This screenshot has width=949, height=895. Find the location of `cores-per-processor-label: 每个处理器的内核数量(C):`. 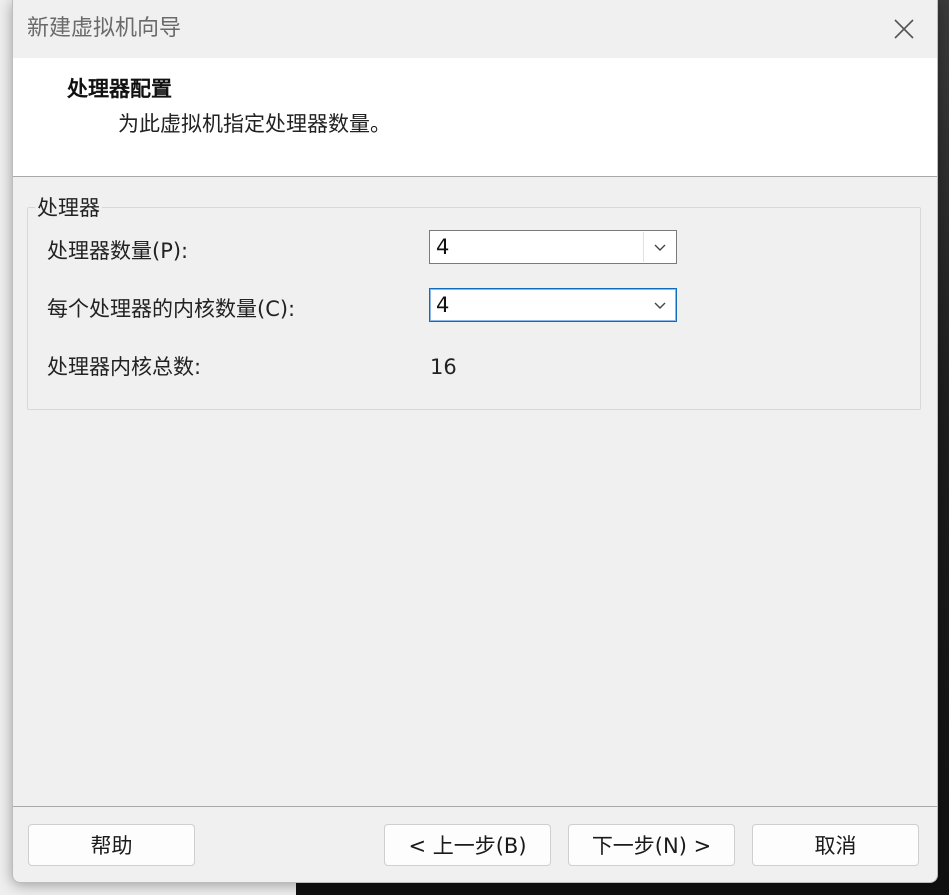

cores-per-processor-label: 每个处理器的内核数量(C): is located at coordinates (171, 309).